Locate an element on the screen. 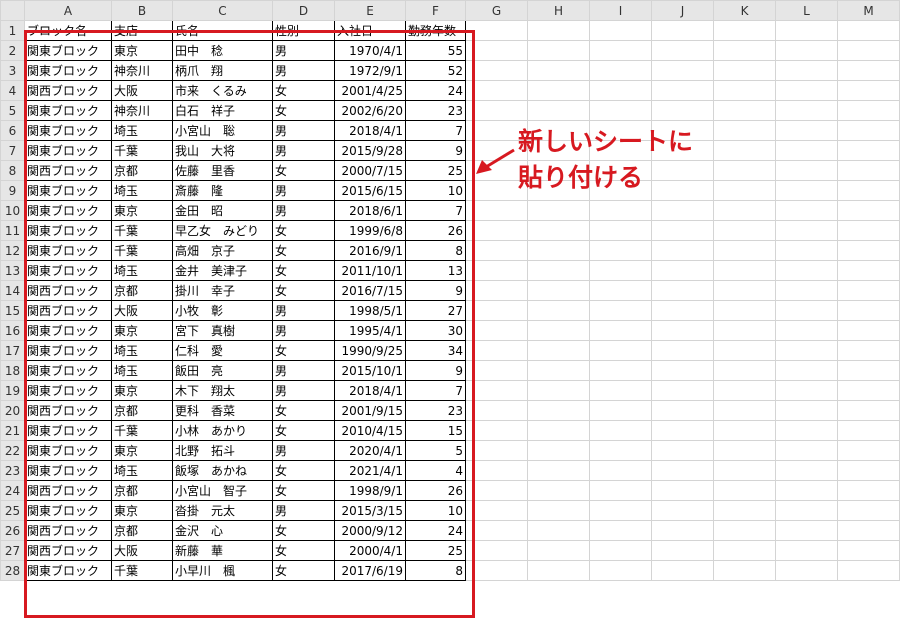 The width and height of the screenshot is (906, 625). cell-c: 田中 稔 is located at coordinates (222, 50).